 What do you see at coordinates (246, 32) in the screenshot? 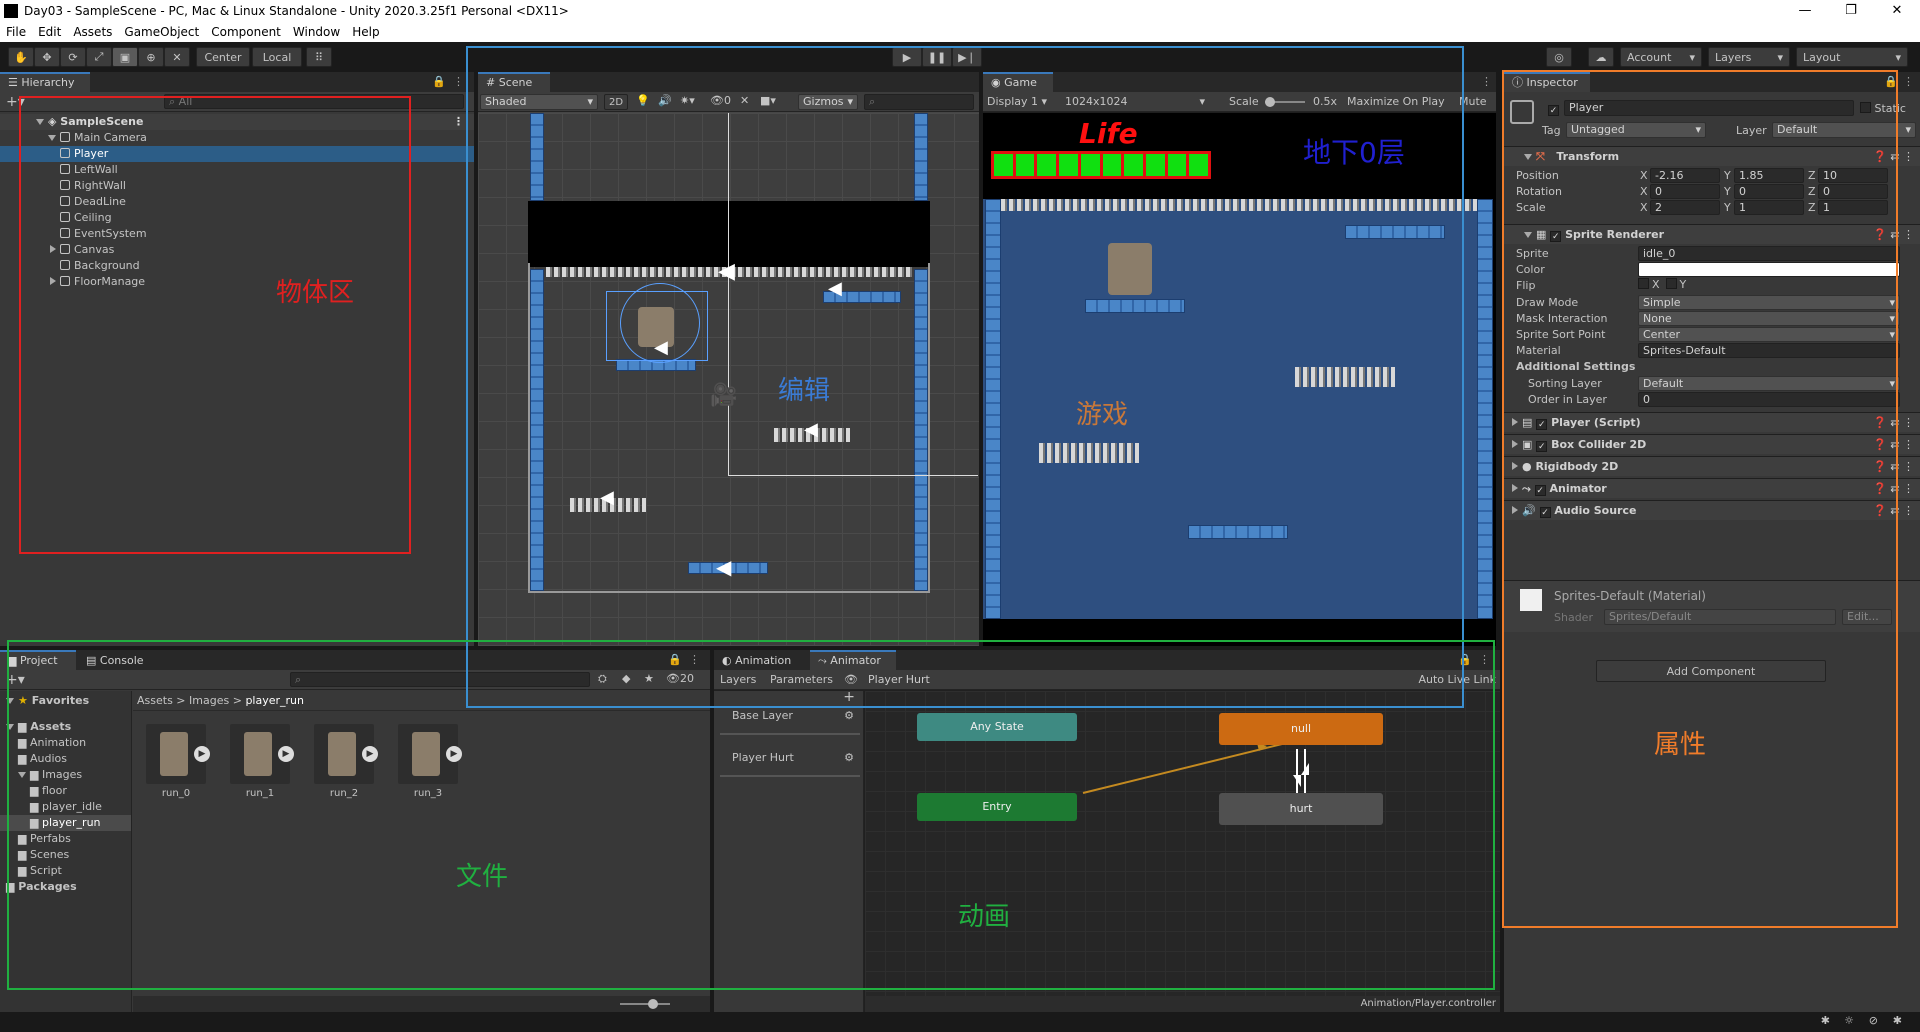
I see `menu-component: Component` at bounding box center [246, 32].